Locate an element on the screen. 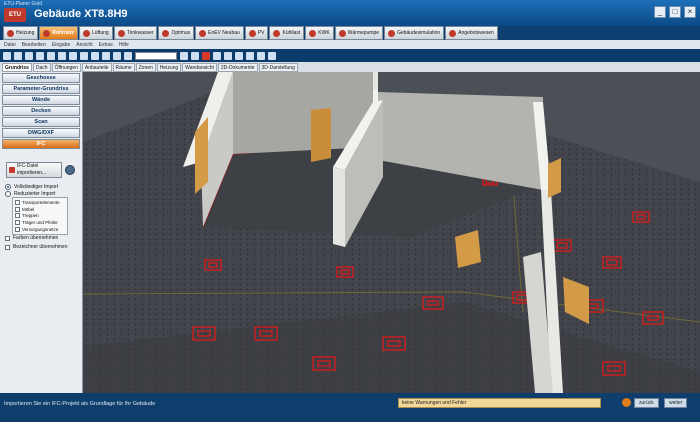 The image size is (700, 422). module-tab-lueftung: Lüftung is located at coordinates (96, 33).